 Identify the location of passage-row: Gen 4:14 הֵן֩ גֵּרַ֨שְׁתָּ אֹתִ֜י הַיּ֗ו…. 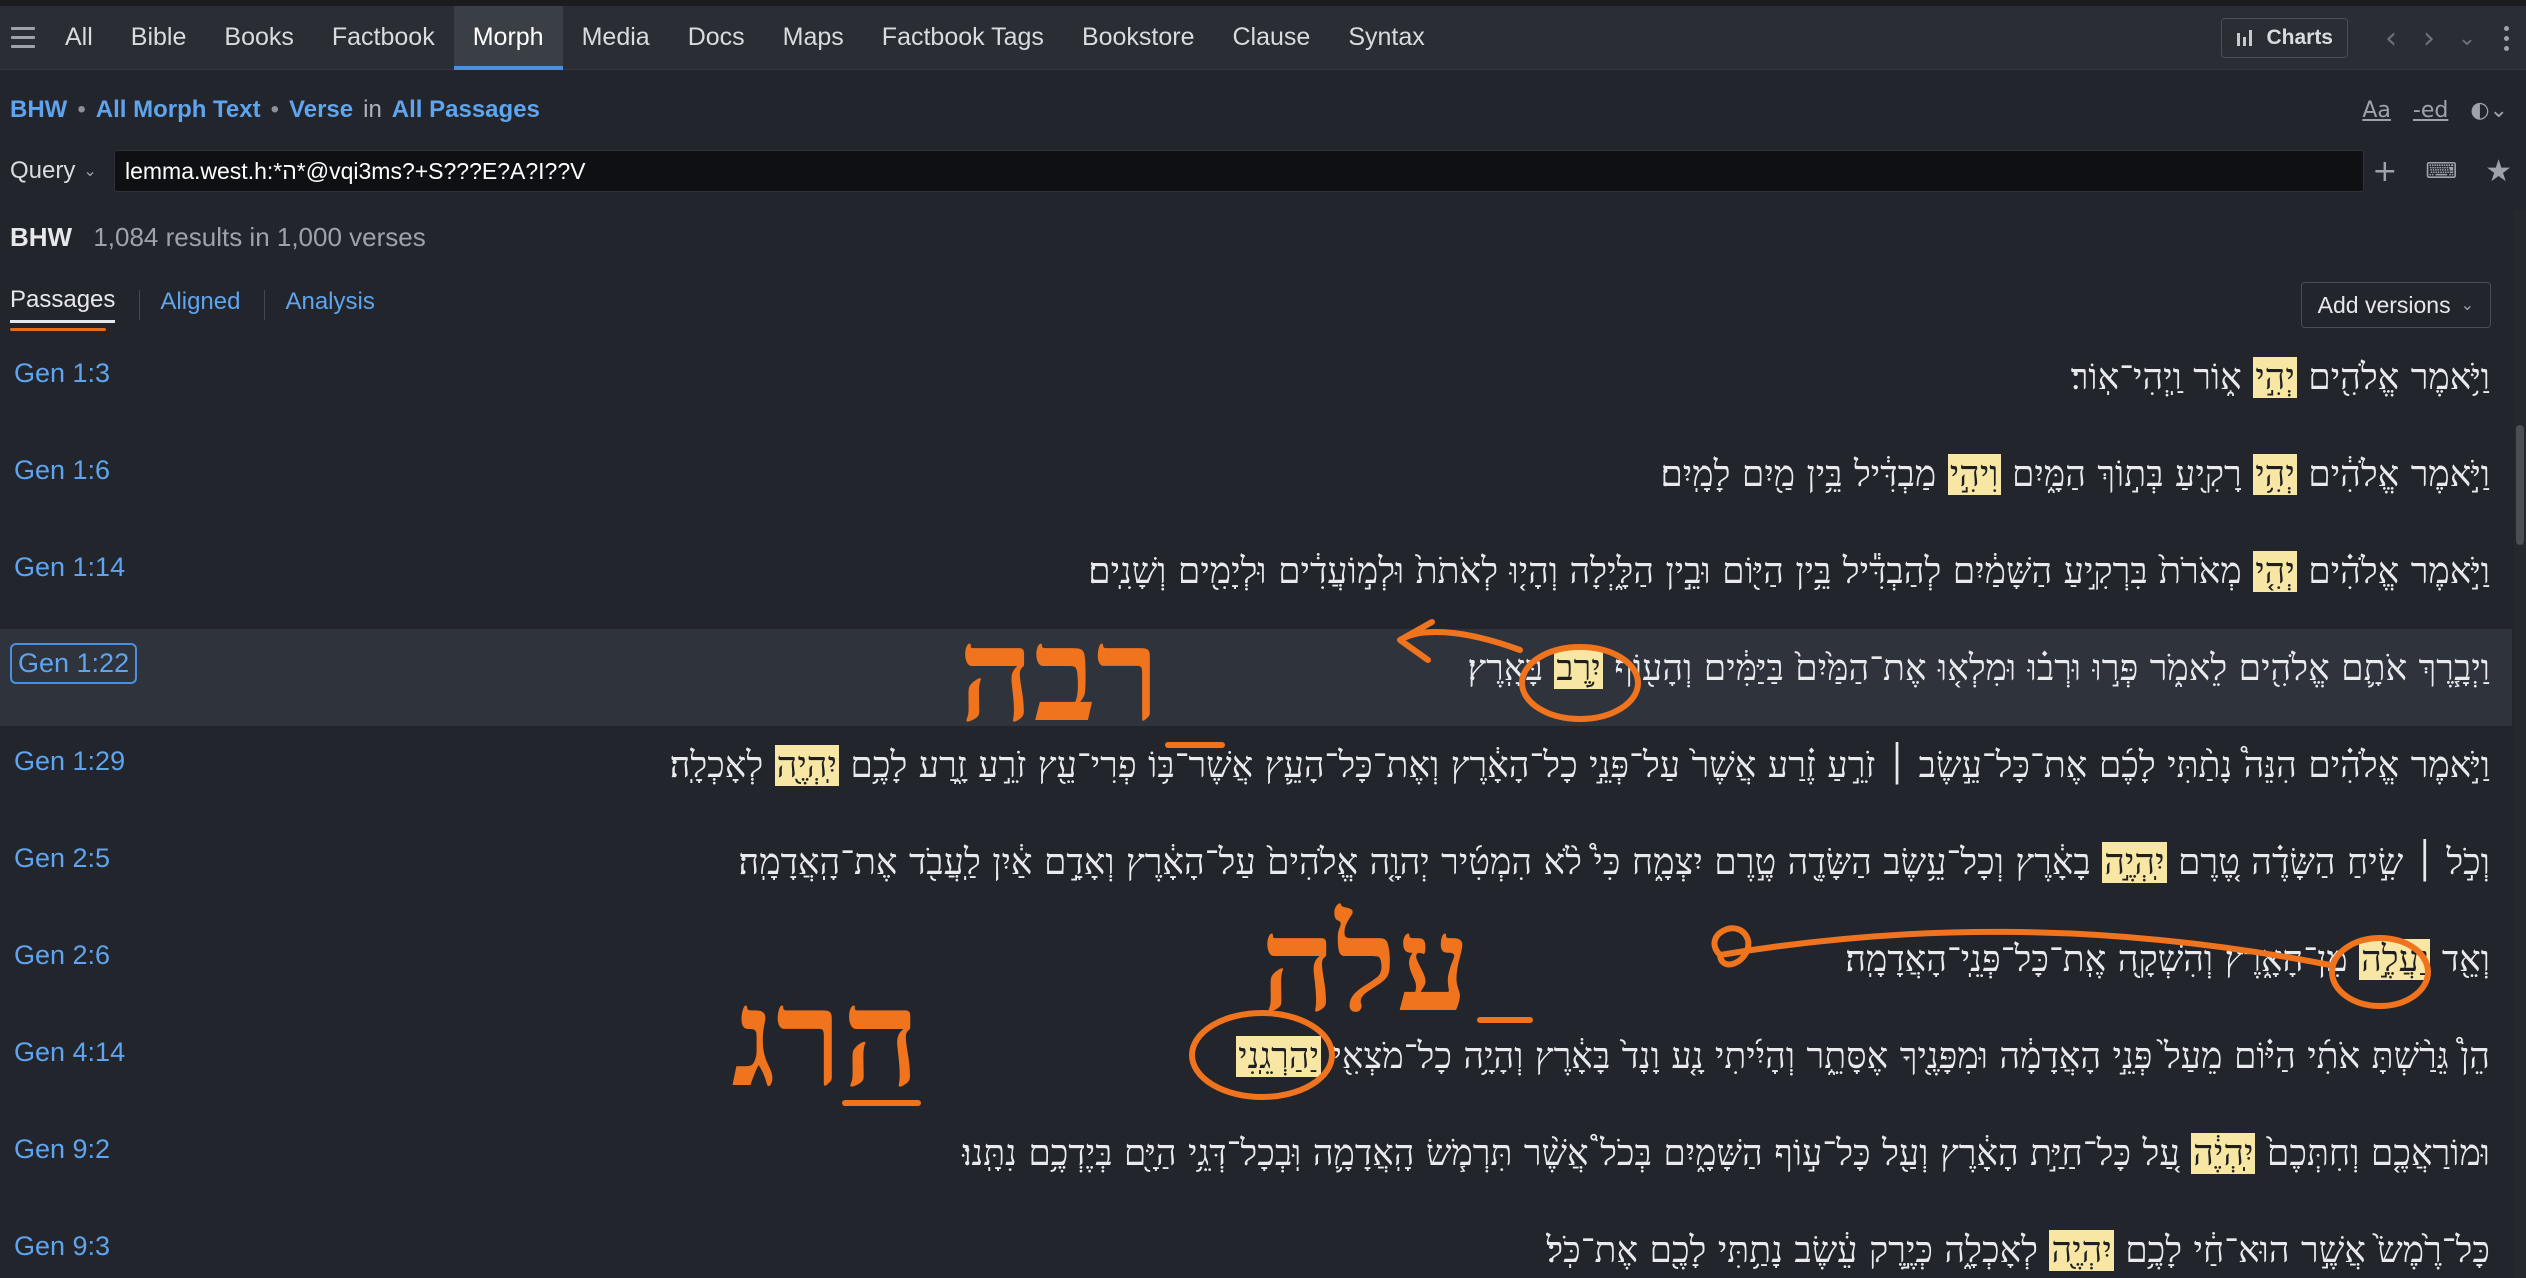
(1256, 1065).